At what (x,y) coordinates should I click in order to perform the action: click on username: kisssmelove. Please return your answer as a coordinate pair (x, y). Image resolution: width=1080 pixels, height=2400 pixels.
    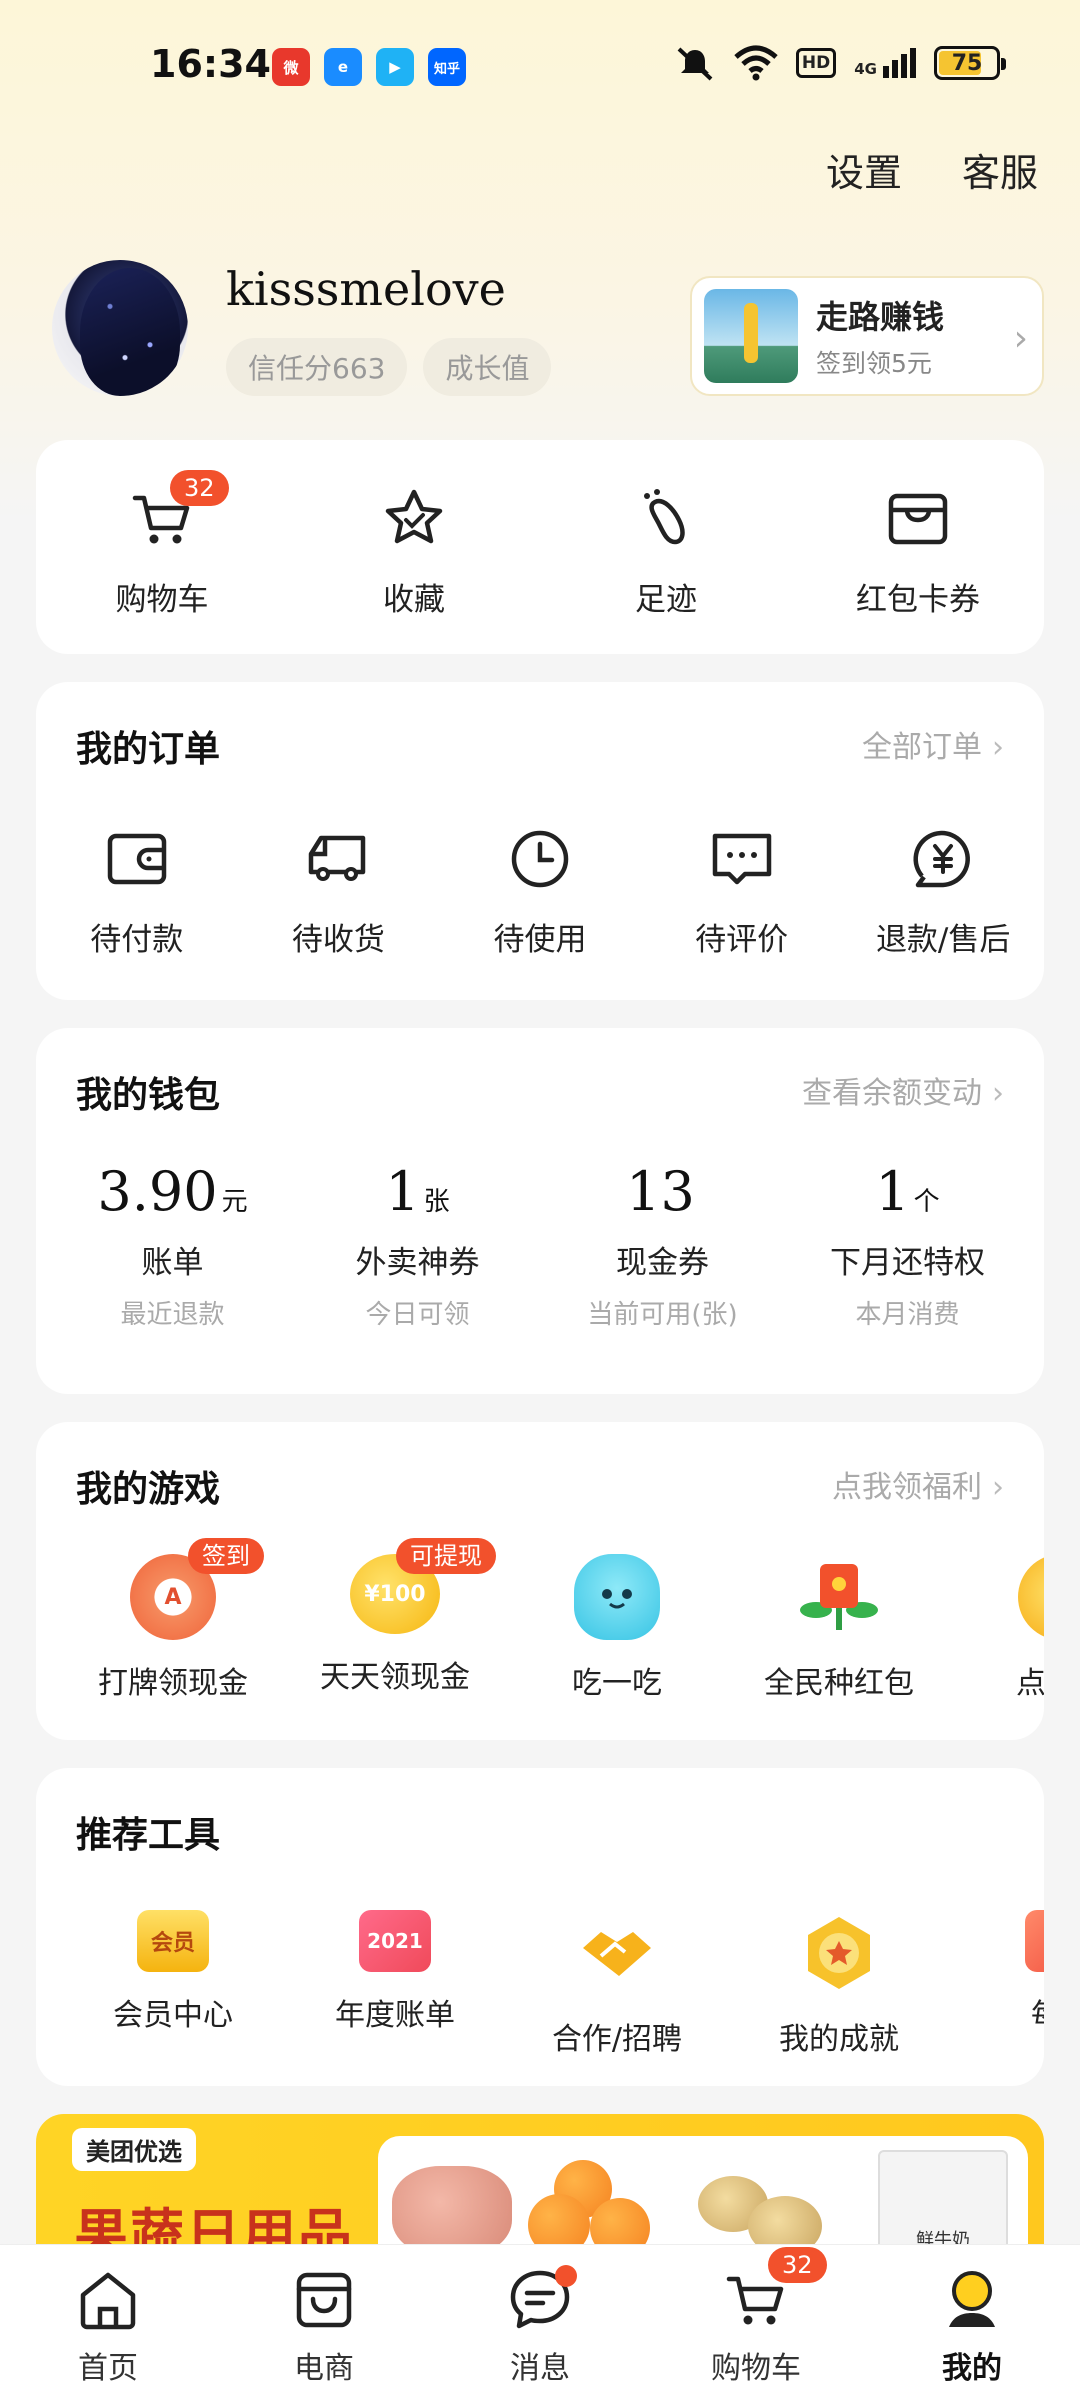
    Looking at the image, I should click on (366, 289).